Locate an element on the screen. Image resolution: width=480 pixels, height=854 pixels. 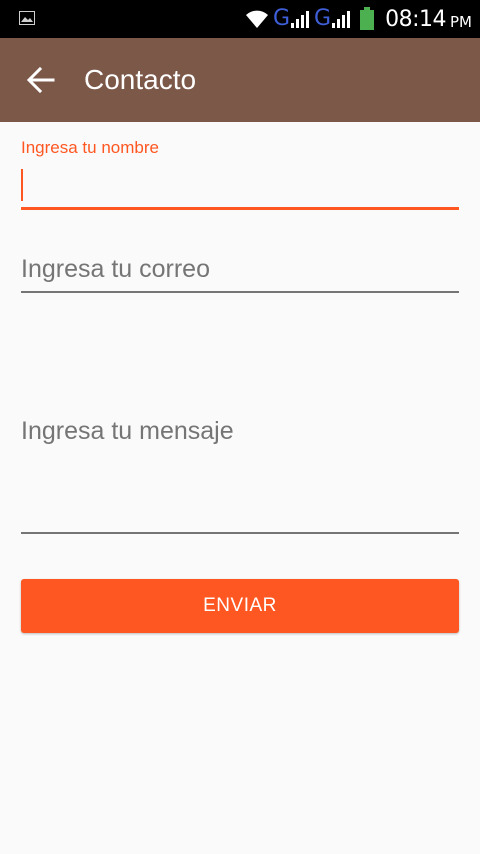
email-field-underline is located at coordinates (240, 292).